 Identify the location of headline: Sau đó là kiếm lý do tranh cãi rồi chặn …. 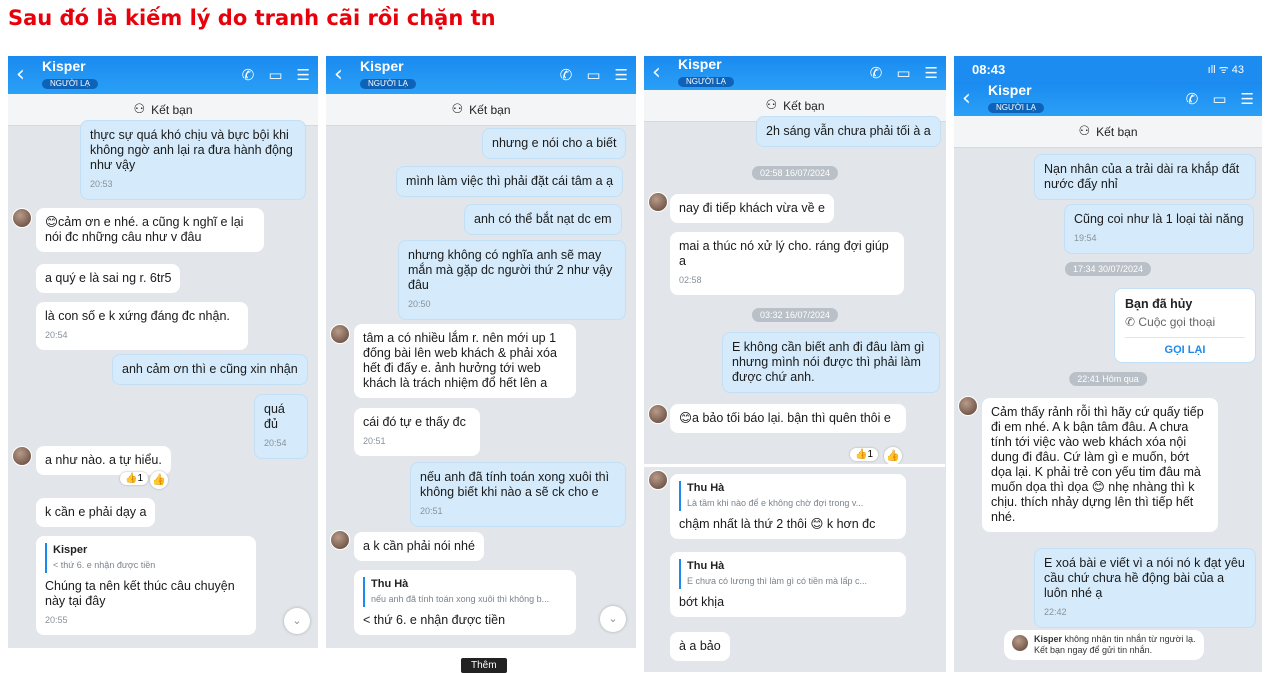
(252, 18).